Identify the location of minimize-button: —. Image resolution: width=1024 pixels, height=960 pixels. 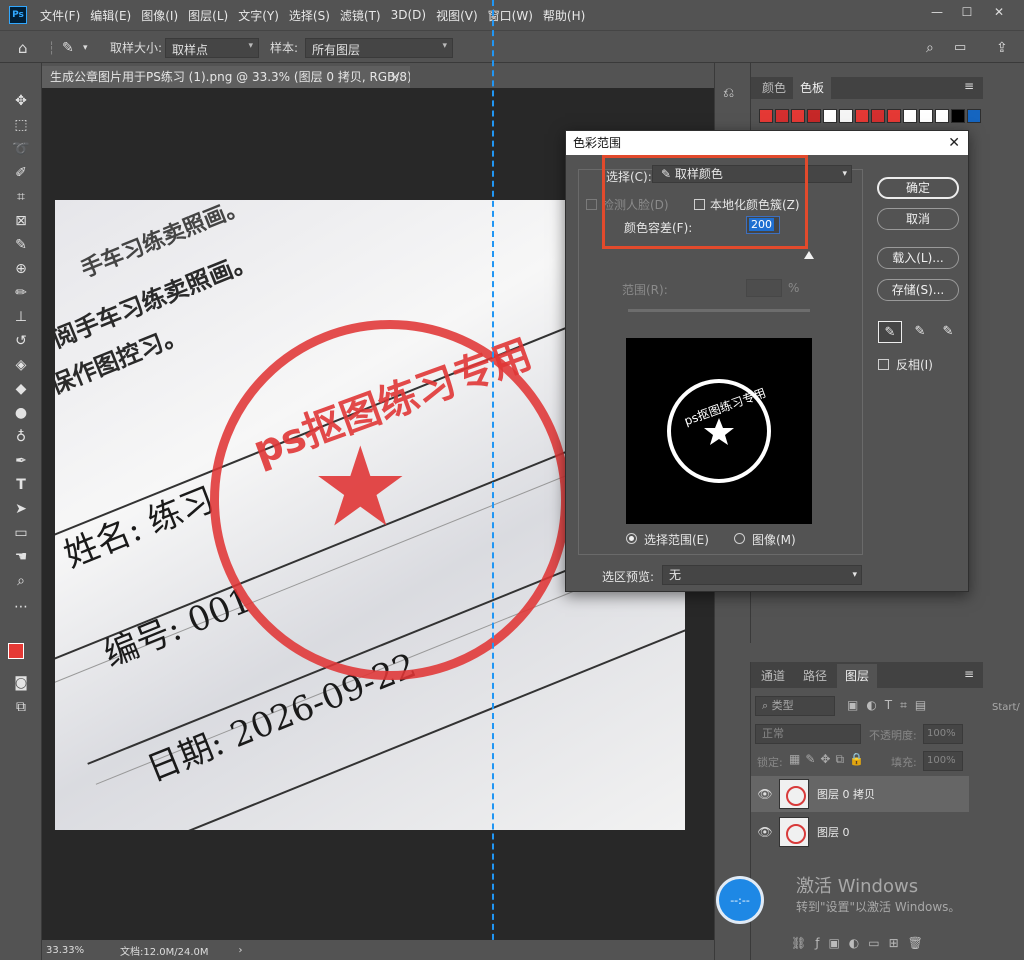
(937, 12).